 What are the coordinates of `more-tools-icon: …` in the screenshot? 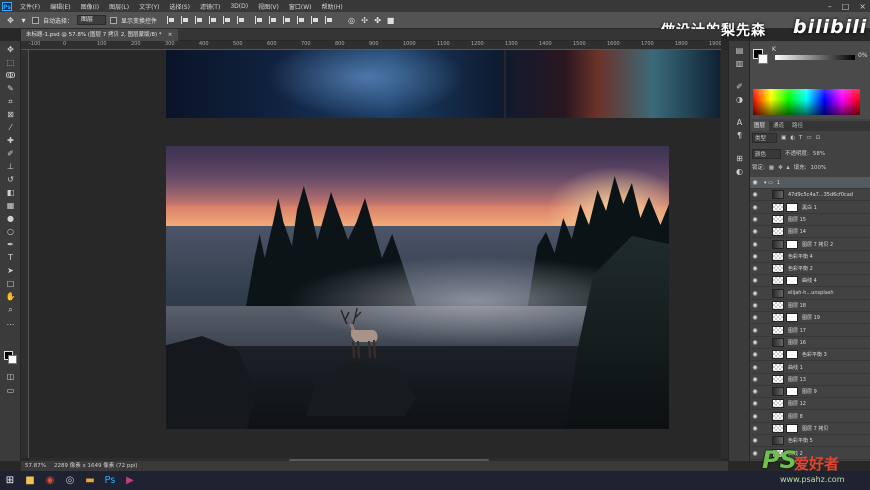 It's located at (10, 322).